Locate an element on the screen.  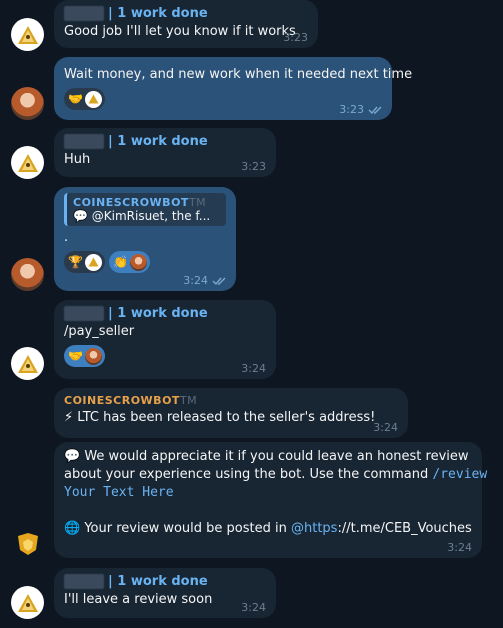
message-text: Good job I'll let you know if it works is located at coordinates (180, 31).